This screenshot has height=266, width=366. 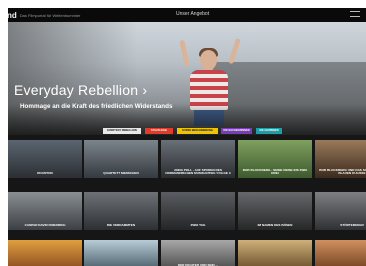 I want to click on category-chip-2: KURZE BESCHREIBUNG, so click(x=197, y=131).